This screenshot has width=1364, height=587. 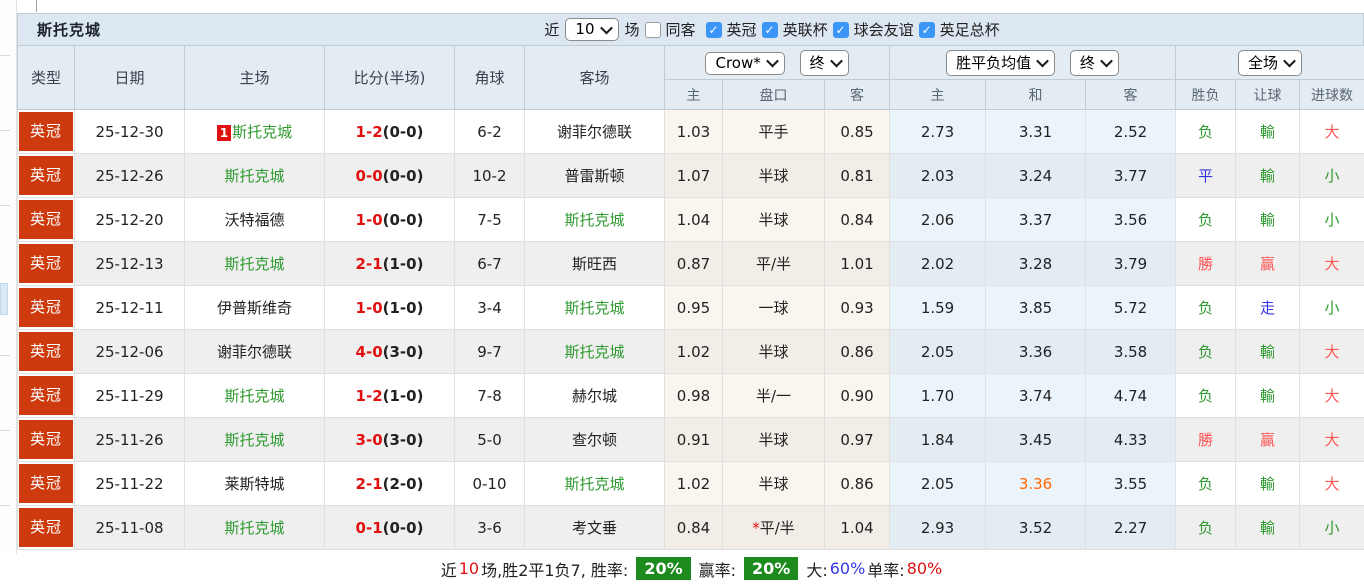 What do you see at coordinates (841, 30) in the screenshot?
I see `league-checkbox-club-friendly: ✓` at bounding box center [841, 30].